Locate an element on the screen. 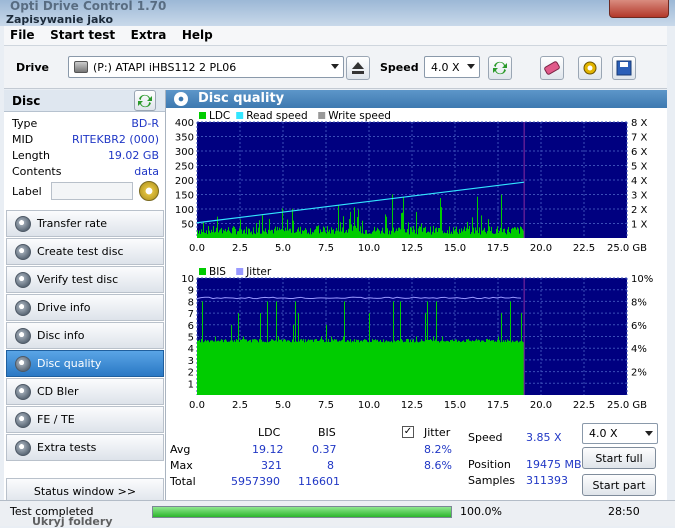 The height and width of the screenshot is (528, 675). close-button is located at coordinates (639, 9).